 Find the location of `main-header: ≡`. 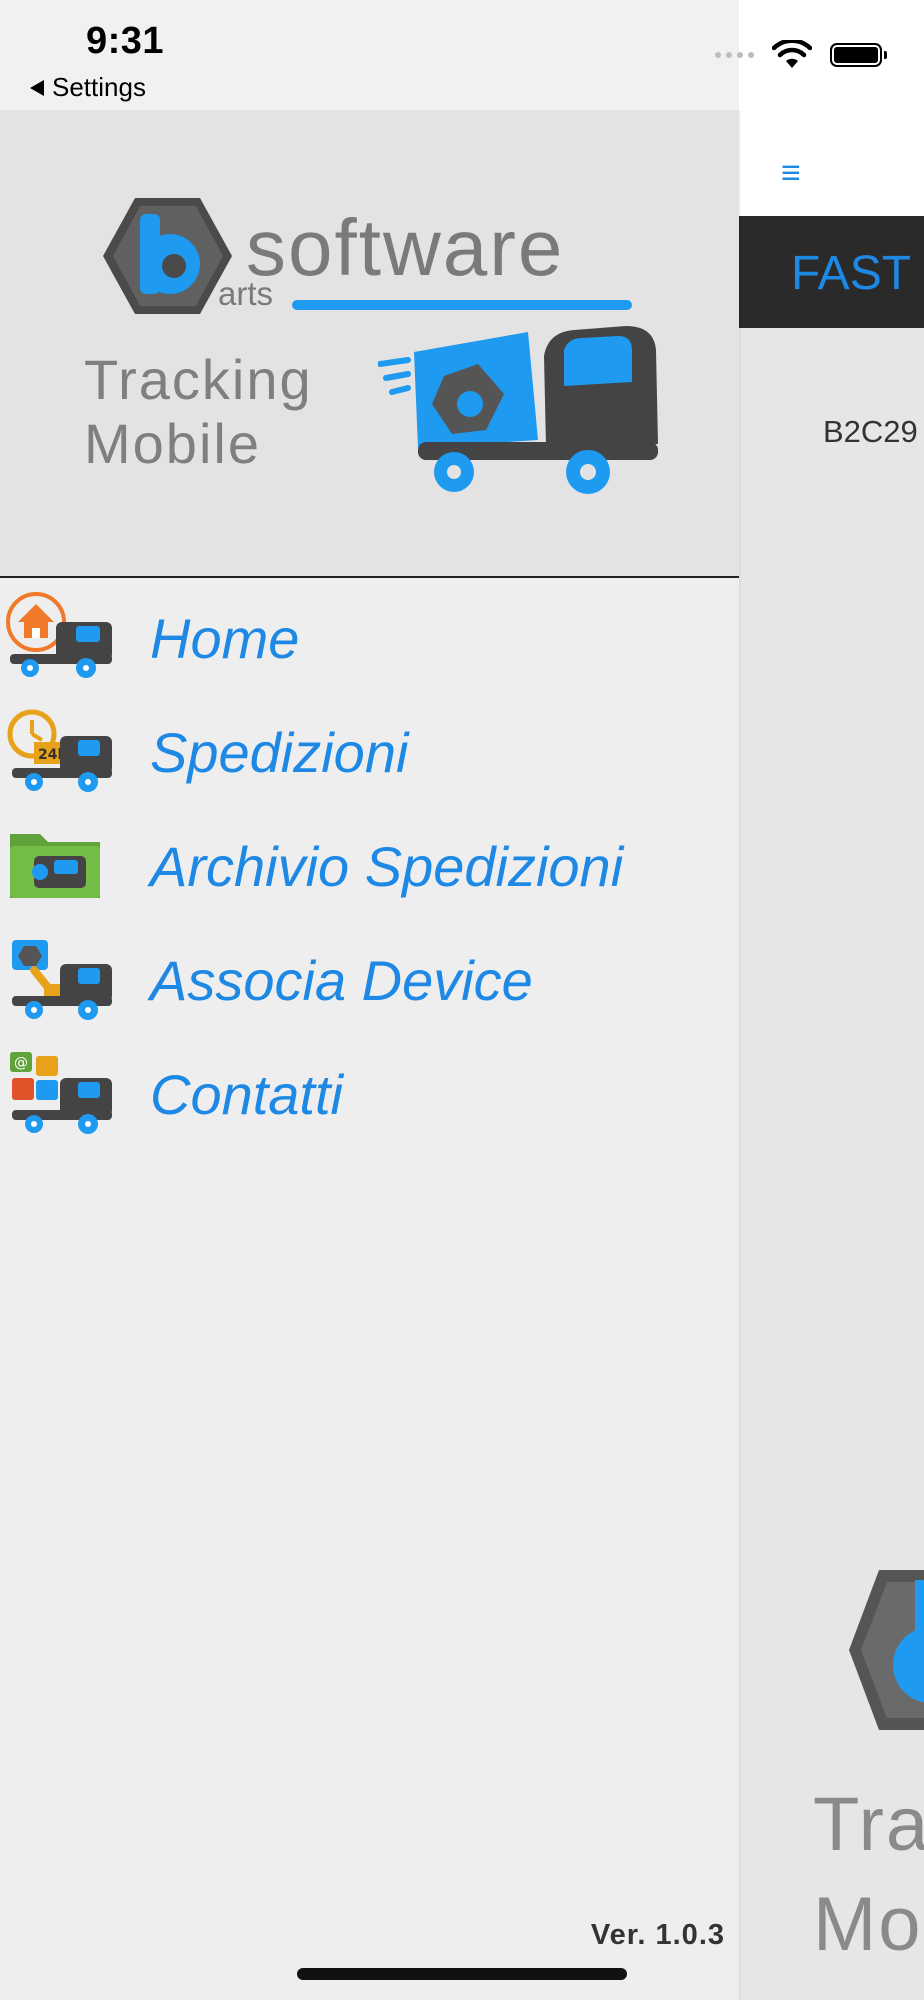

main-header: ≡ is located at coordinates (831, 163).